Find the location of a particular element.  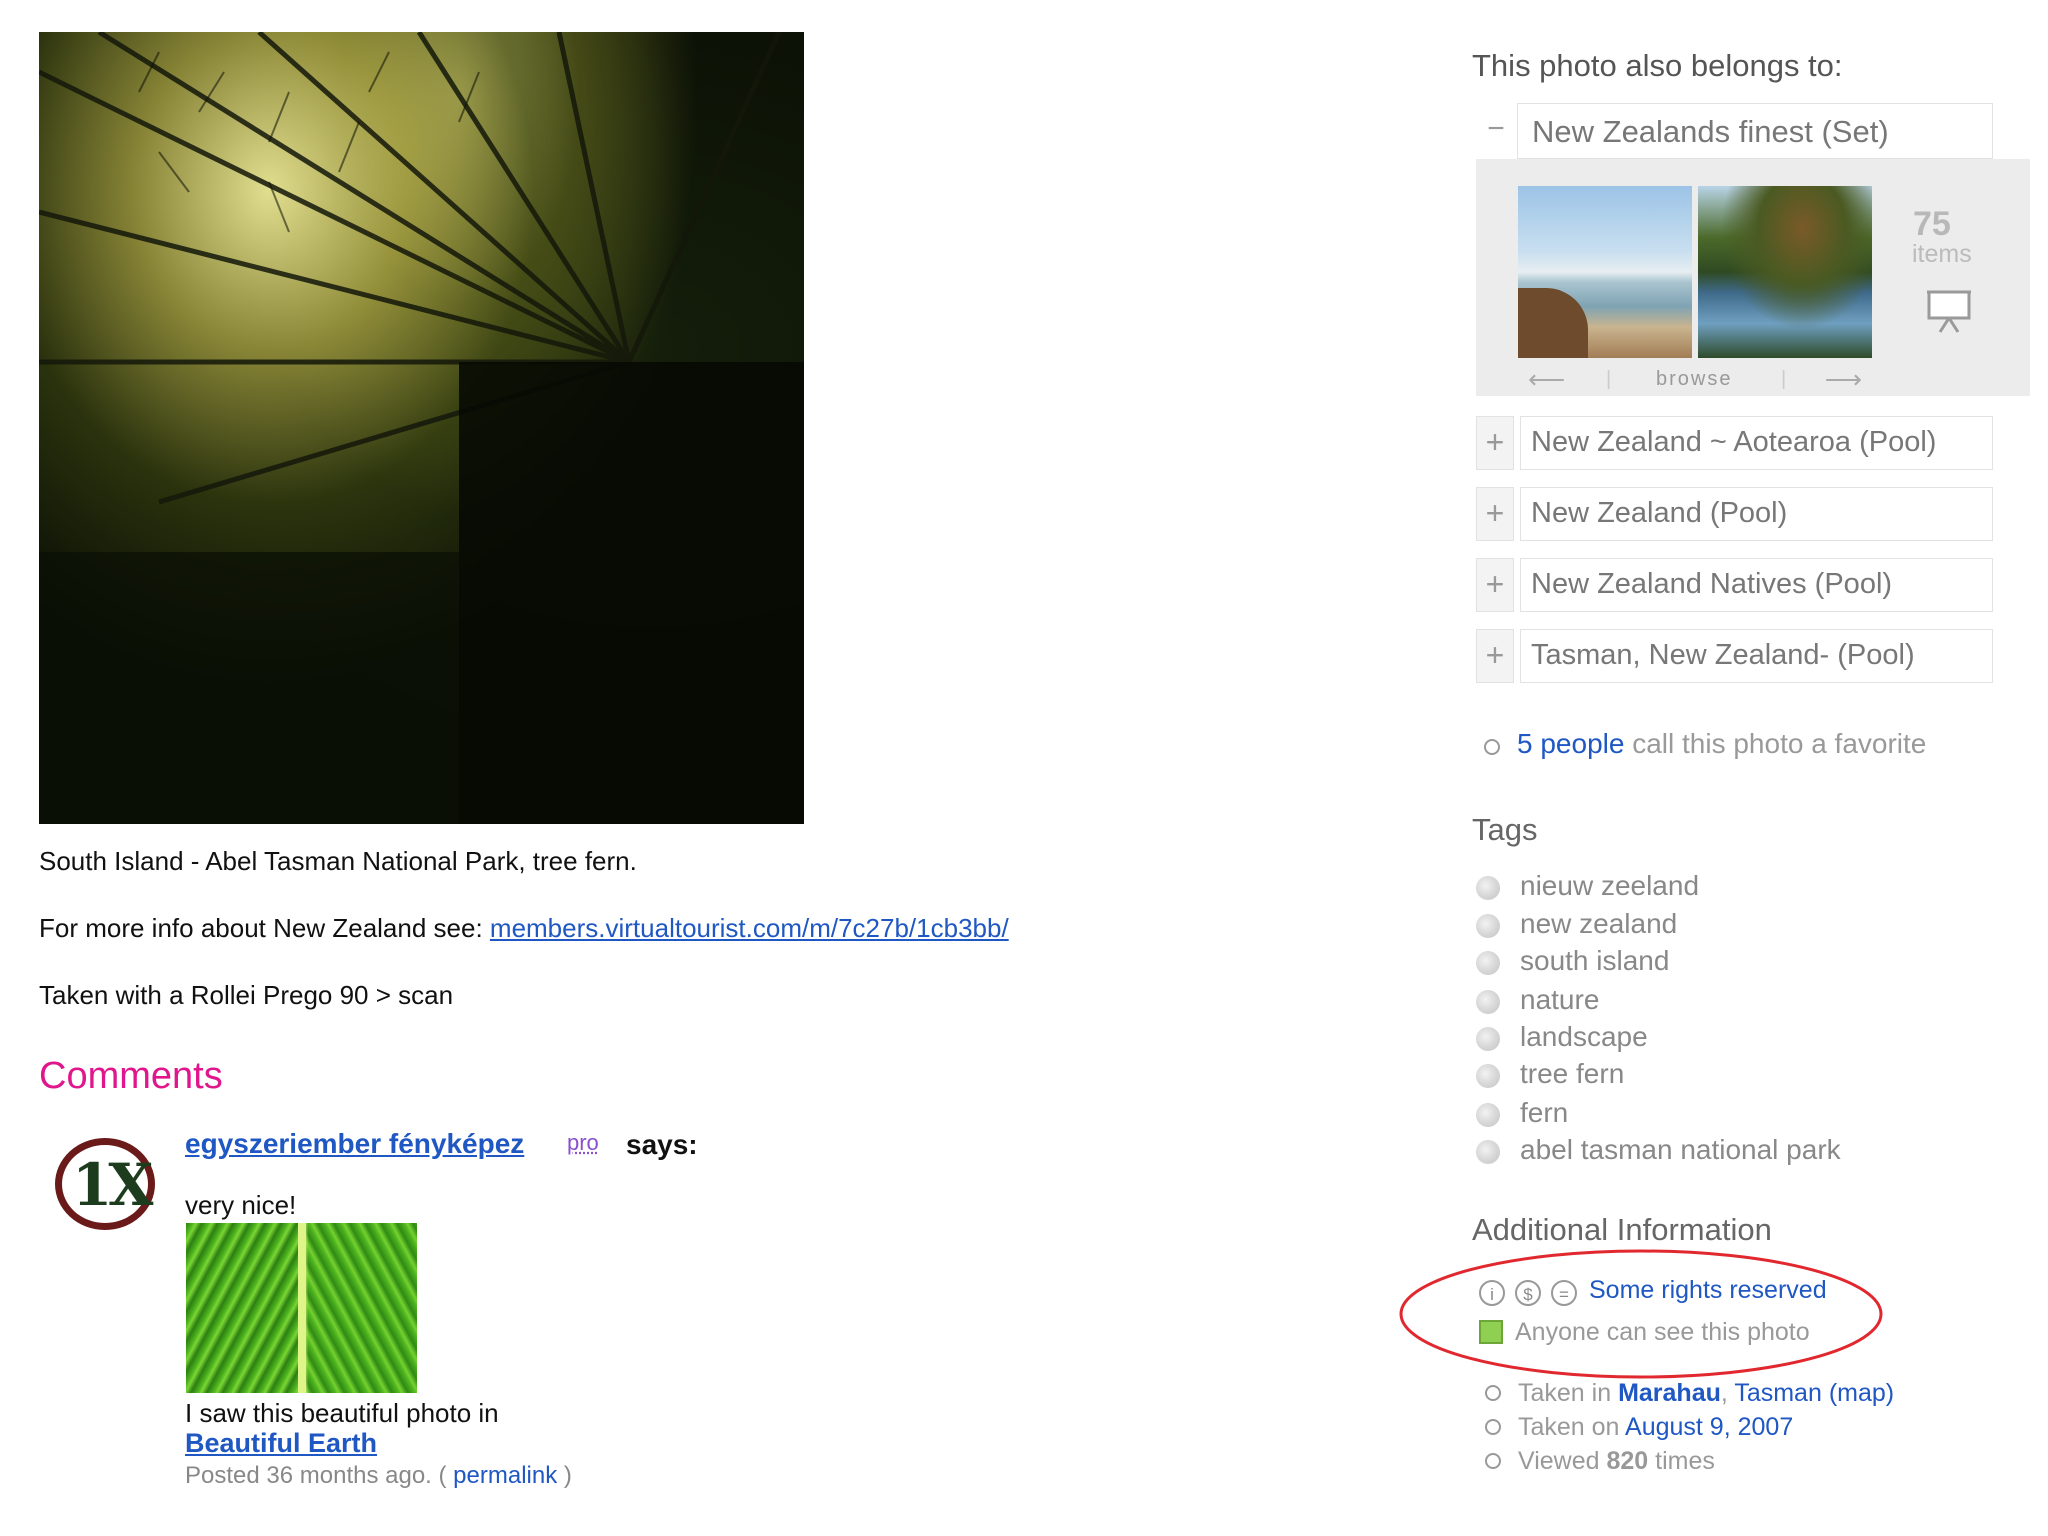

comments-heading: Comments is located at coordinates (131, 1076).